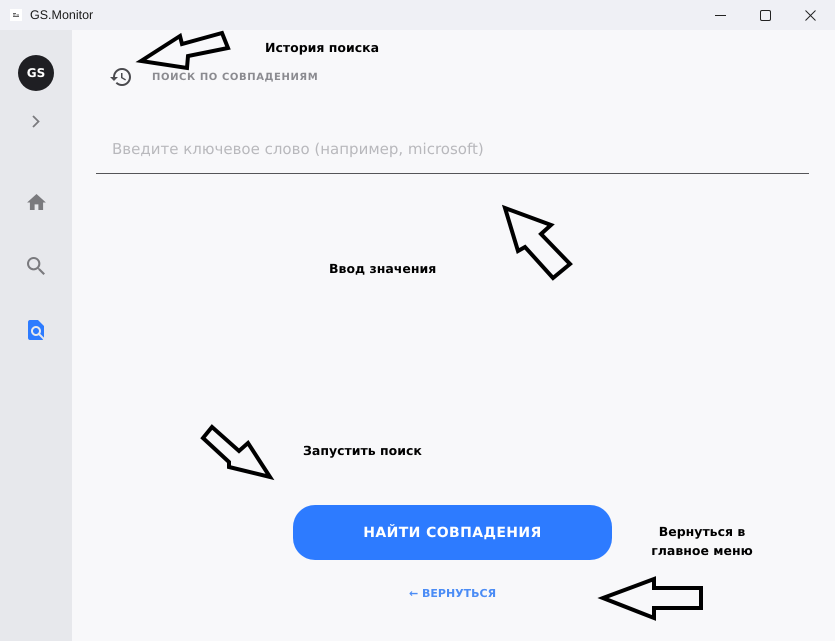 This screenshot has width=835, height=641. What do you see at coordinates (62, 15) in the screenshot?
I see `window-title: GS.Monitor` at bounding box center [62, 15].